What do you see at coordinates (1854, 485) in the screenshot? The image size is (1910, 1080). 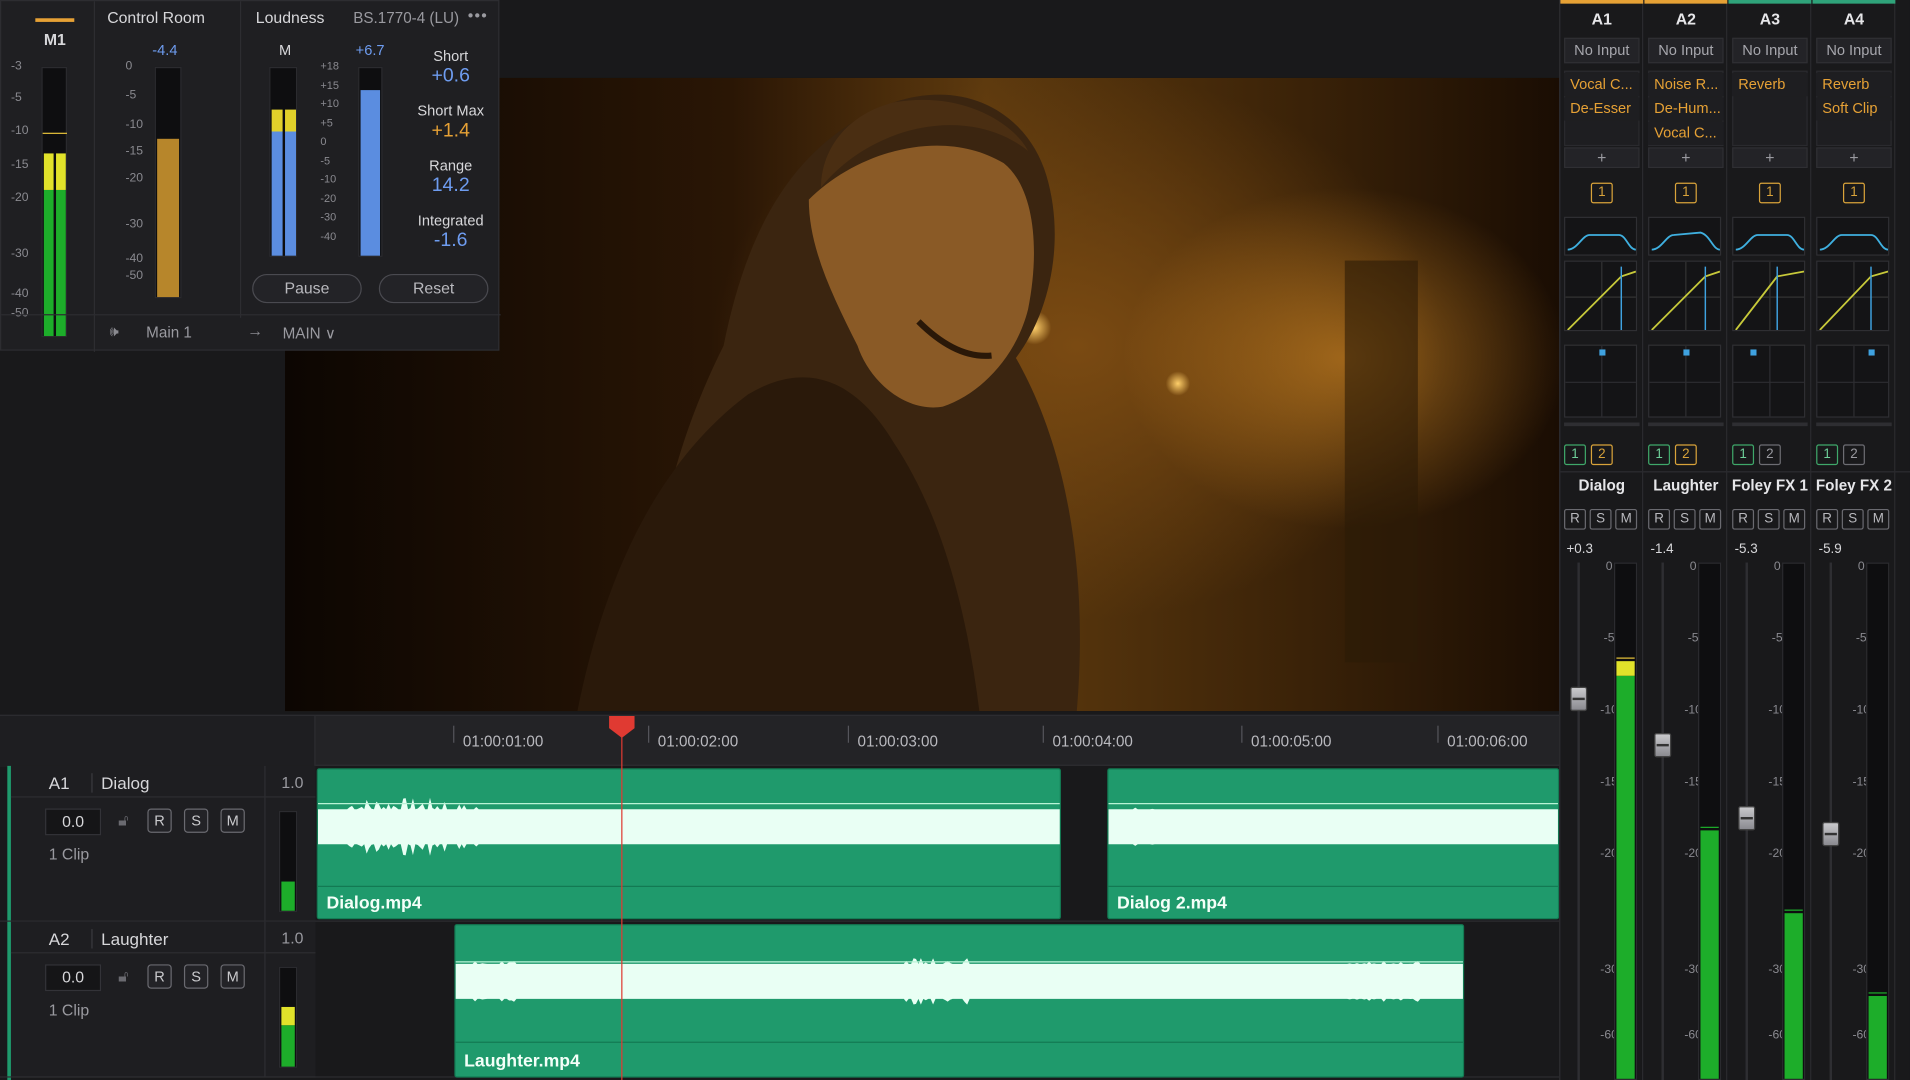 I see `channel-name: Foley FX 2` at bounding box center [1854, 485].